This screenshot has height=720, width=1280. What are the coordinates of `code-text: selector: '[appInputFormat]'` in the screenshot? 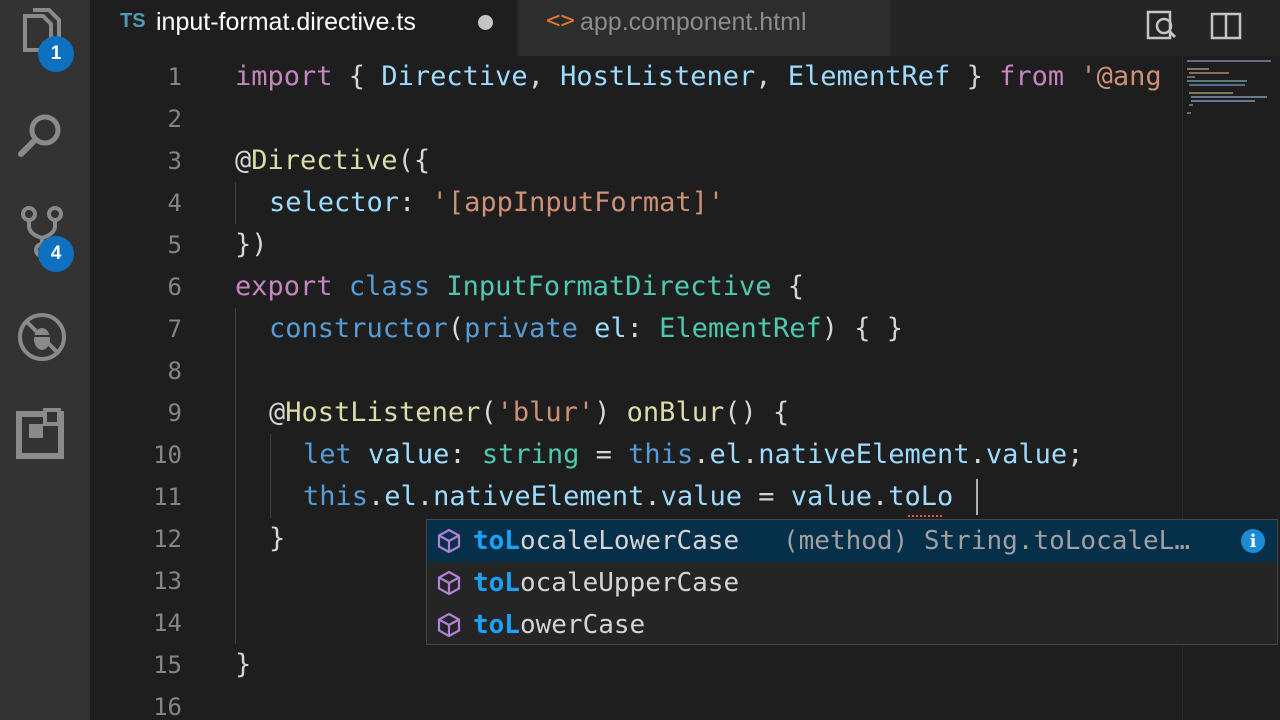 It's located at (496, 203).